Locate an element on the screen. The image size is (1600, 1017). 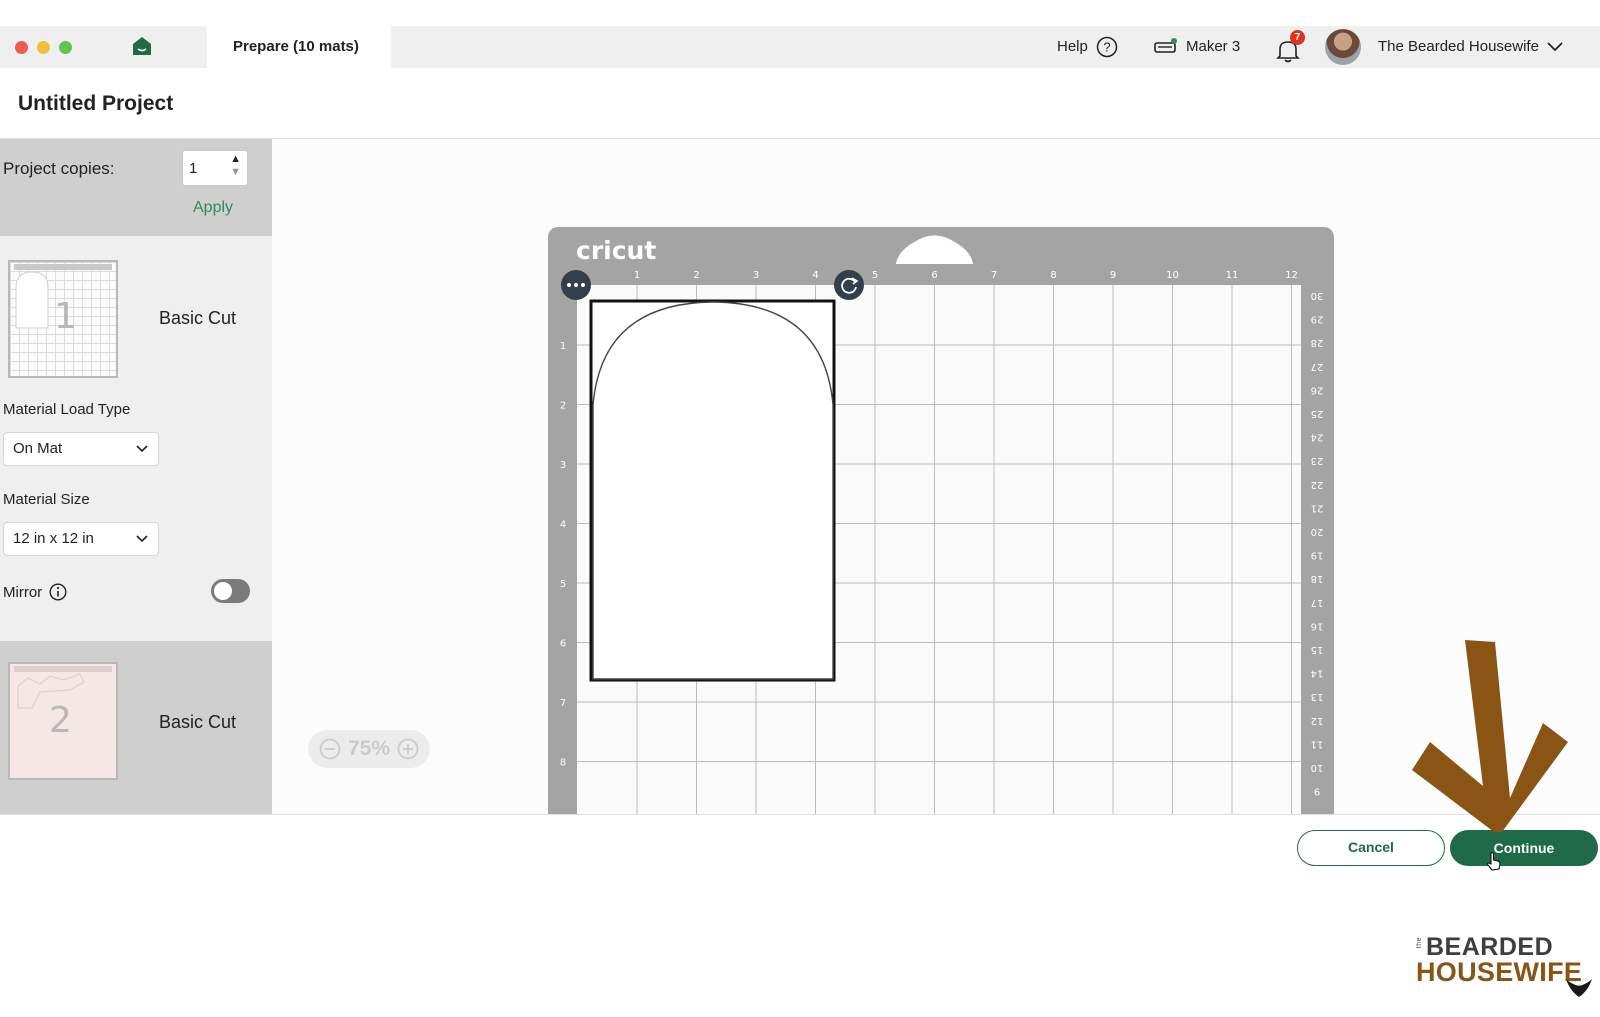
left-ruler-label: 8 is located at coordinates (563, 763).